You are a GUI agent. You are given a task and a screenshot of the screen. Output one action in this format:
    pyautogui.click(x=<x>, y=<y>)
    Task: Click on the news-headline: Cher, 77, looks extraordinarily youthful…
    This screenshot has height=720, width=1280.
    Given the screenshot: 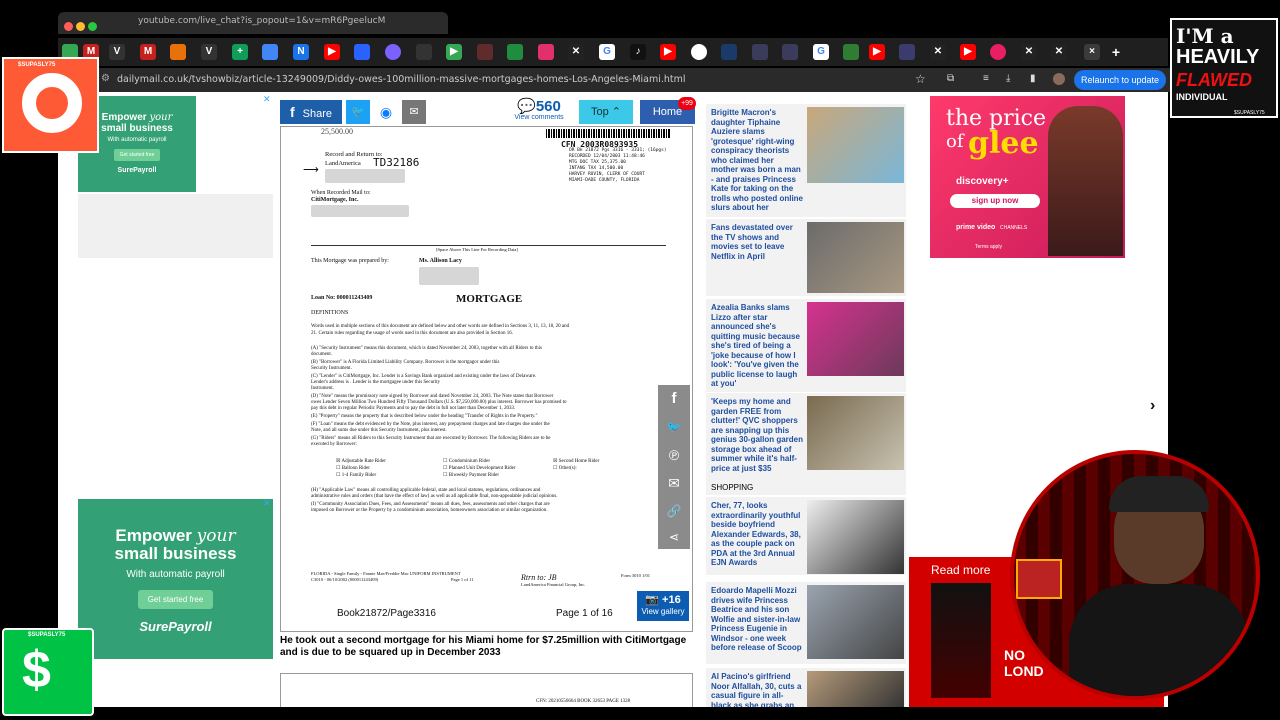 What is the action you would take?
    pyautogui.click(x=757, y=534)
    